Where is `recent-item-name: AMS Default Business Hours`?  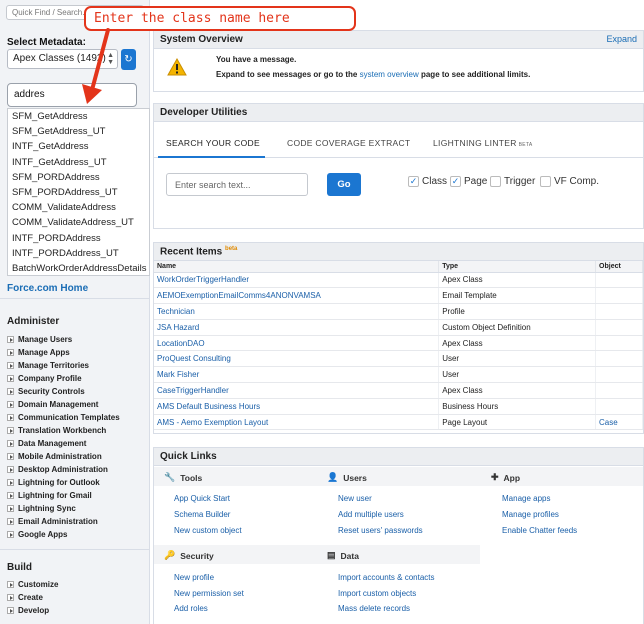
recent-item-name: AMS Default Business Hours is located at coordinates (297, 406).